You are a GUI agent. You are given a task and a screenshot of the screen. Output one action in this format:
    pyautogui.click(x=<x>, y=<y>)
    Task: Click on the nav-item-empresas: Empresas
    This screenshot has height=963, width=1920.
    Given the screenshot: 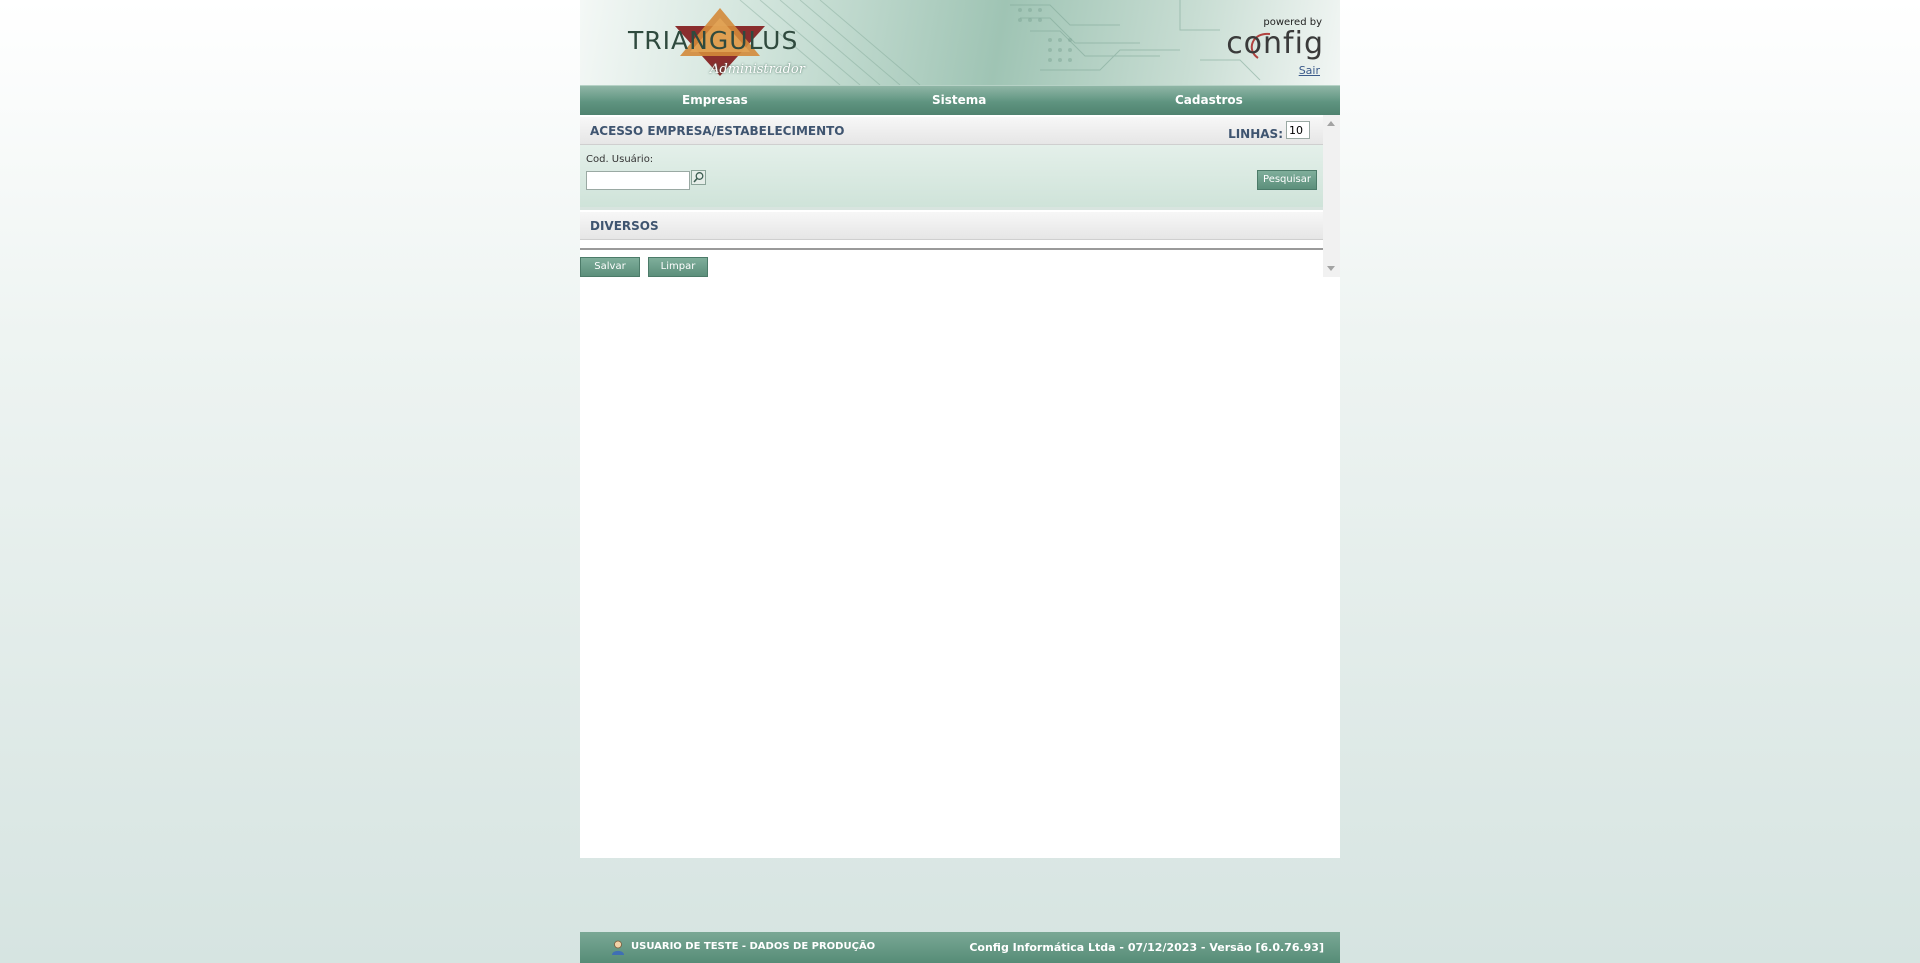 What is the action you would take?
    pyautogui.click(x=715, y=100)
    